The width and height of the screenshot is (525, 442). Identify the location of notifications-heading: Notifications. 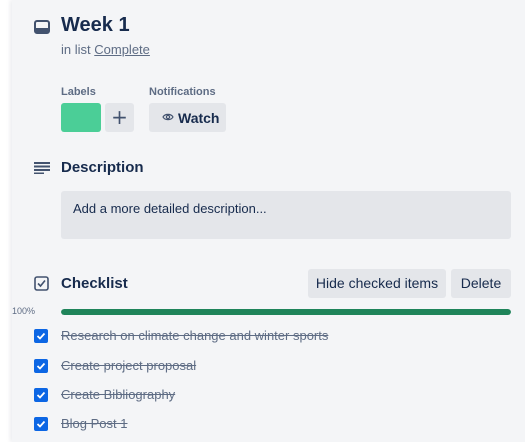
(182, 92).